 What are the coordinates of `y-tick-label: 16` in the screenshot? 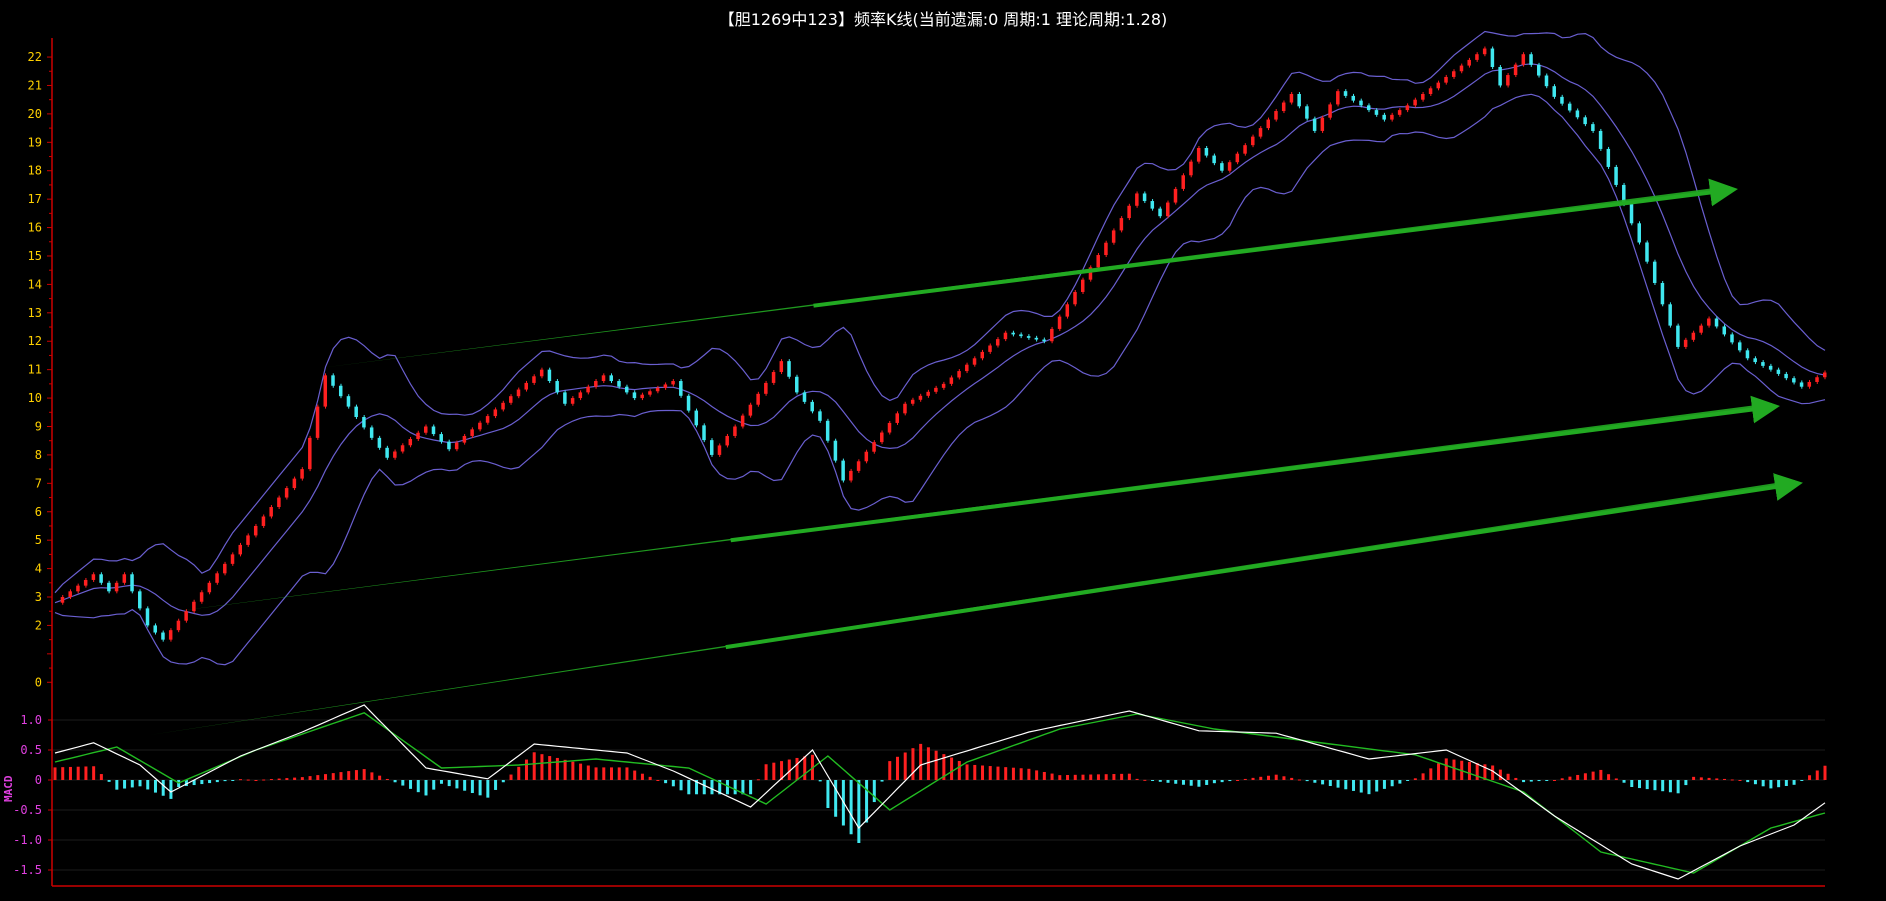 It's located at (35, 228).